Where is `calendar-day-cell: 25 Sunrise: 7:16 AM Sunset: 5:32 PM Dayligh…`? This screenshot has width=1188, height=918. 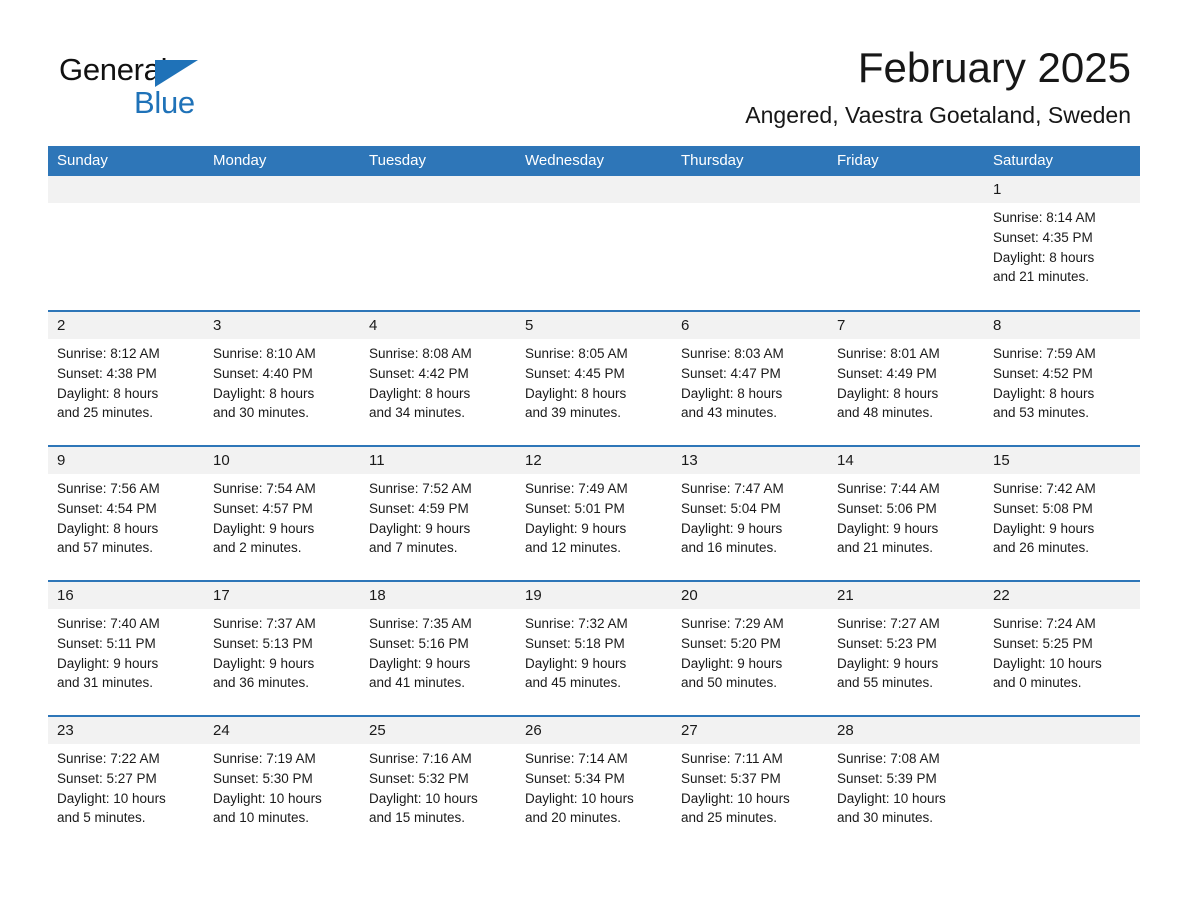 calendar-day-cell: 25 Sunrise: 7:16 AM Sunset: 5:32 PM Dayligh… is located at coordinates (438, 783).